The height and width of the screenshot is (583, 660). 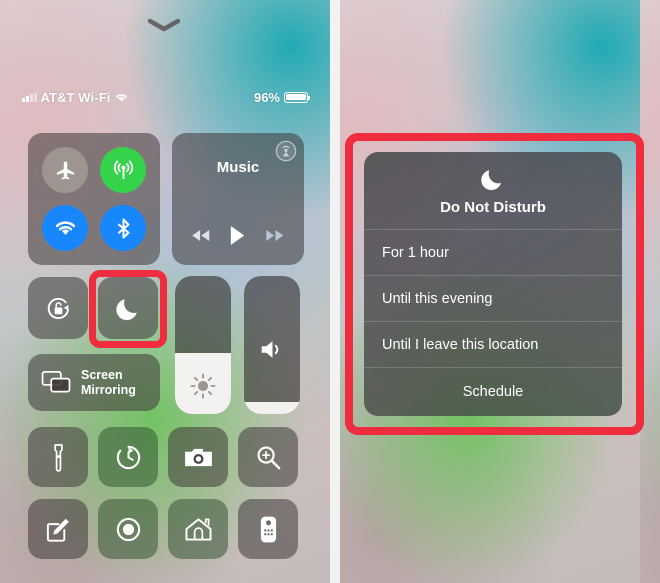 I want to click on fast-forward-icon, so click(x=275, y=235).